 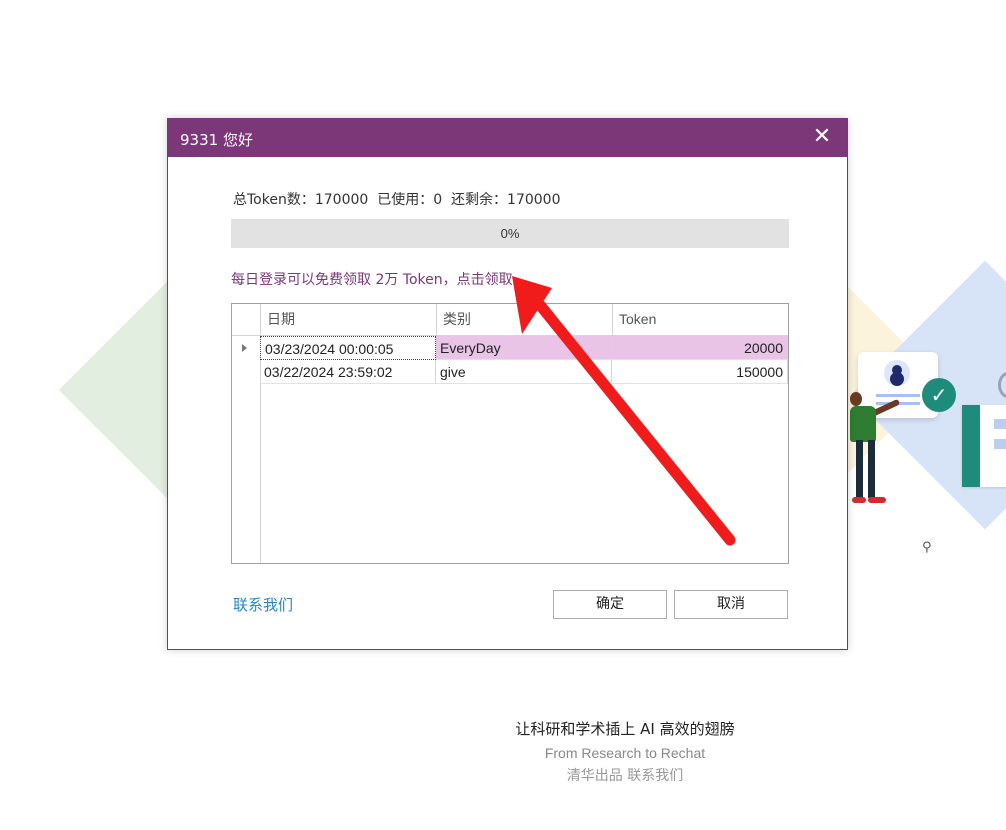 I want to click on table-row: 03/23/2024 00:00:05 EveryDay 20000, so click(x=510, y=348).